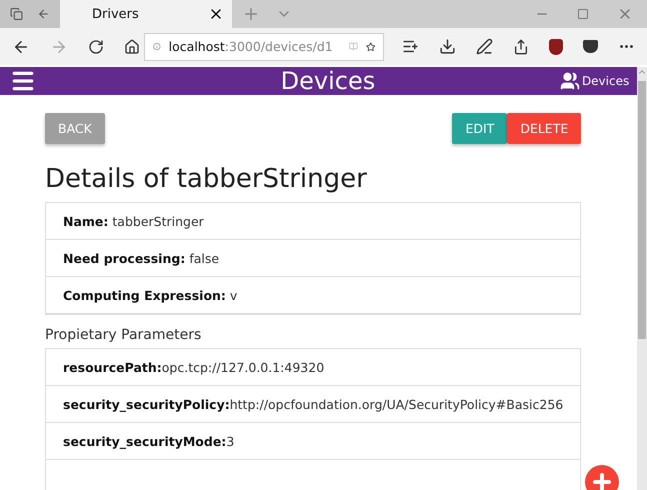 Image resolution: width=647 pixels, height=490 pixels. I want to click on detail-text: Need processing: false, so click(141, 258).